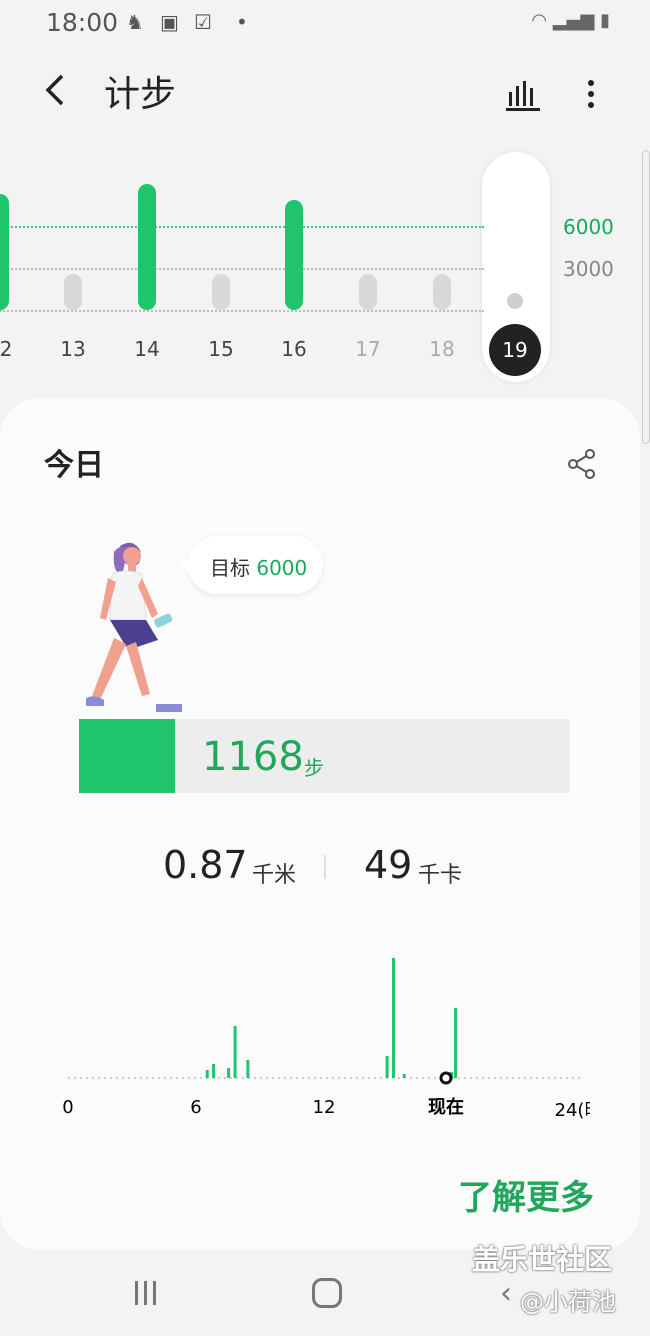  I want to click on watermark-line2: @小荷池, so click(568, 1302).